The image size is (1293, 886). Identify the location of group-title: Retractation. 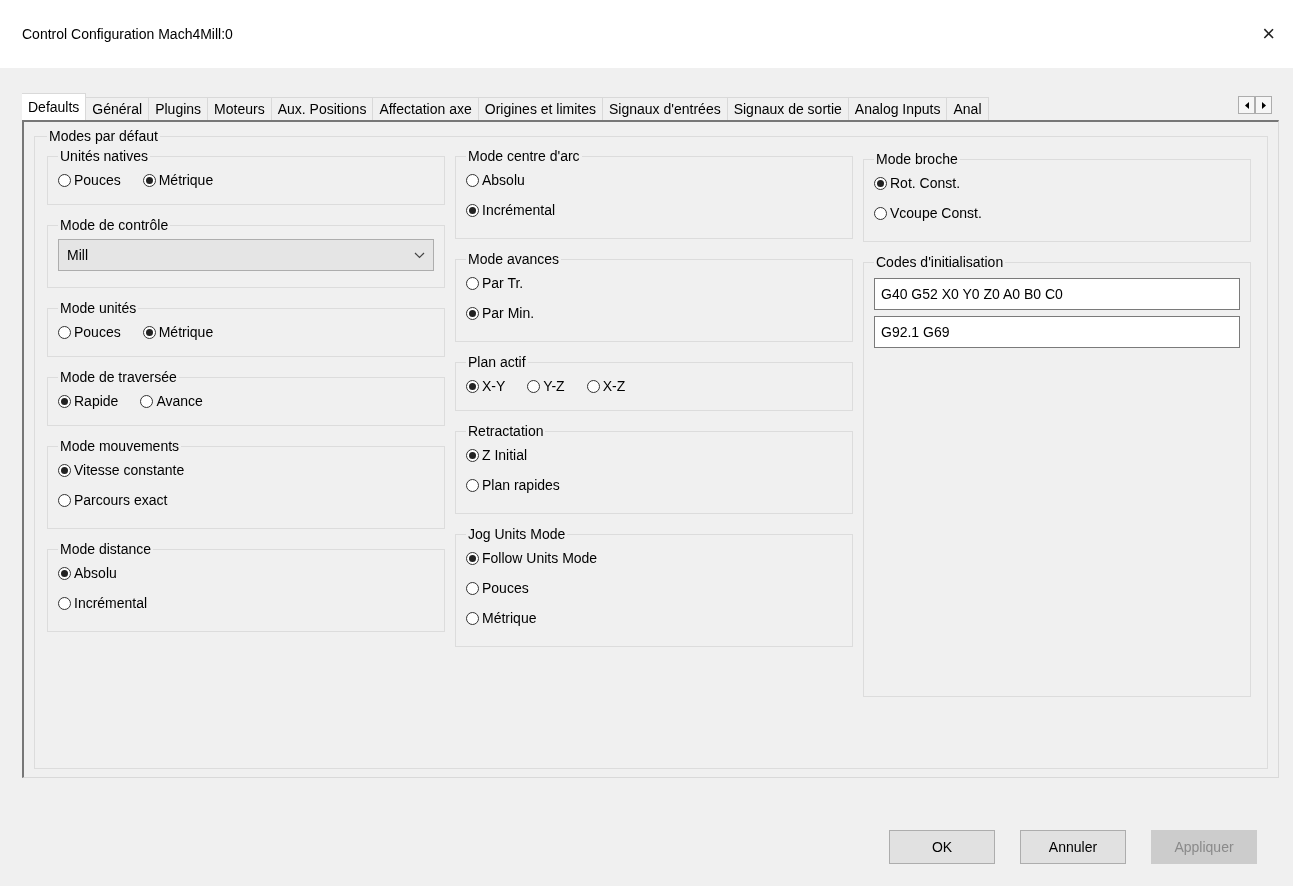
(506, 431).